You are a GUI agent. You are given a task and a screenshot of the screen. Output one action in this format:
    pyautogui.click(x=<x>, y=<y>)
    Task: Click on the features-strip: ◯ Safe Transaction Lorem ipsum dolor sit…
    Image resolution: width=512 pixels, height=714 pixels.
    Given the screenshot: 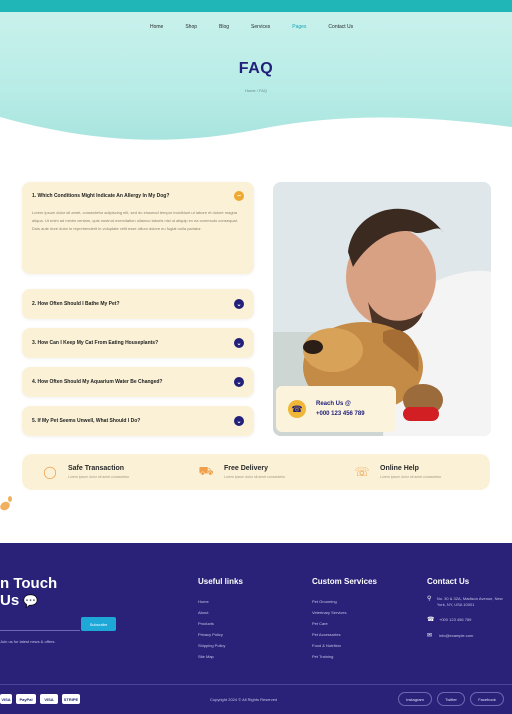 What is the action you would take?
    pyautogui.click(x=256, y=472)
    